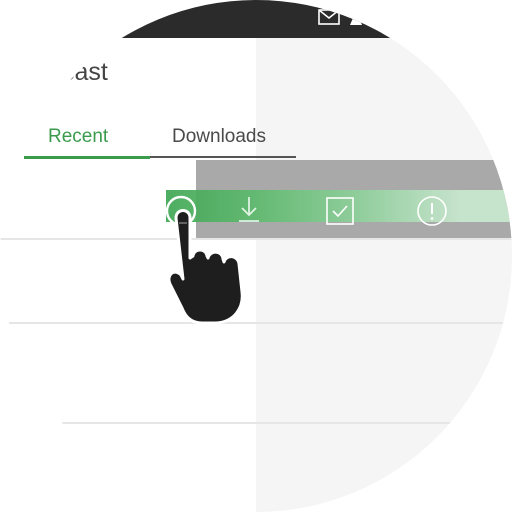  I want to click on tab-downloads: Downloads, so click(219, 137).